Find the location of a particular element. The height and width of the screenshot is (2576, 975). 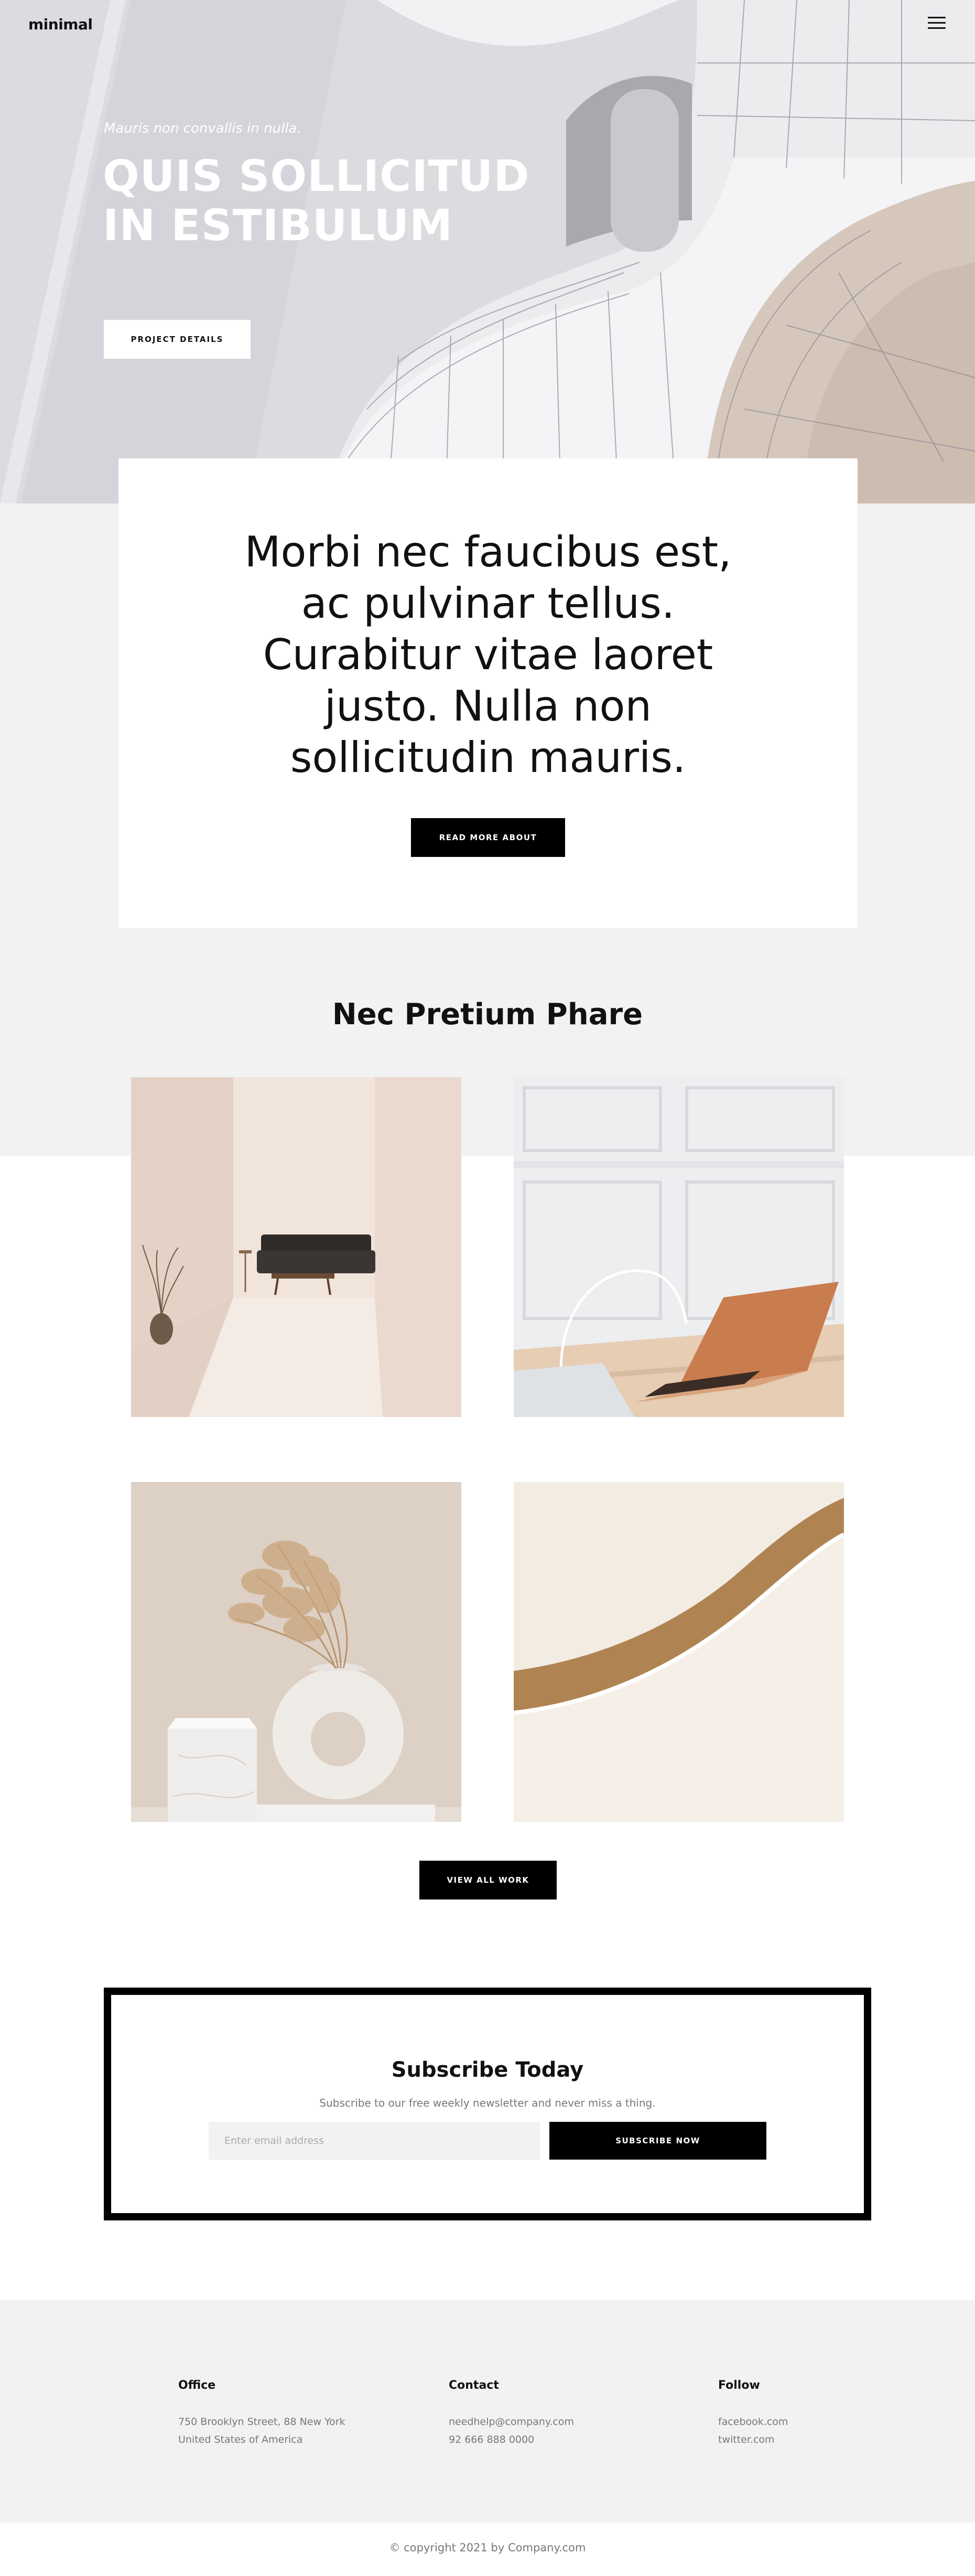

subscribe-title: Subscribe Today is located at coordinates (487, 2070).